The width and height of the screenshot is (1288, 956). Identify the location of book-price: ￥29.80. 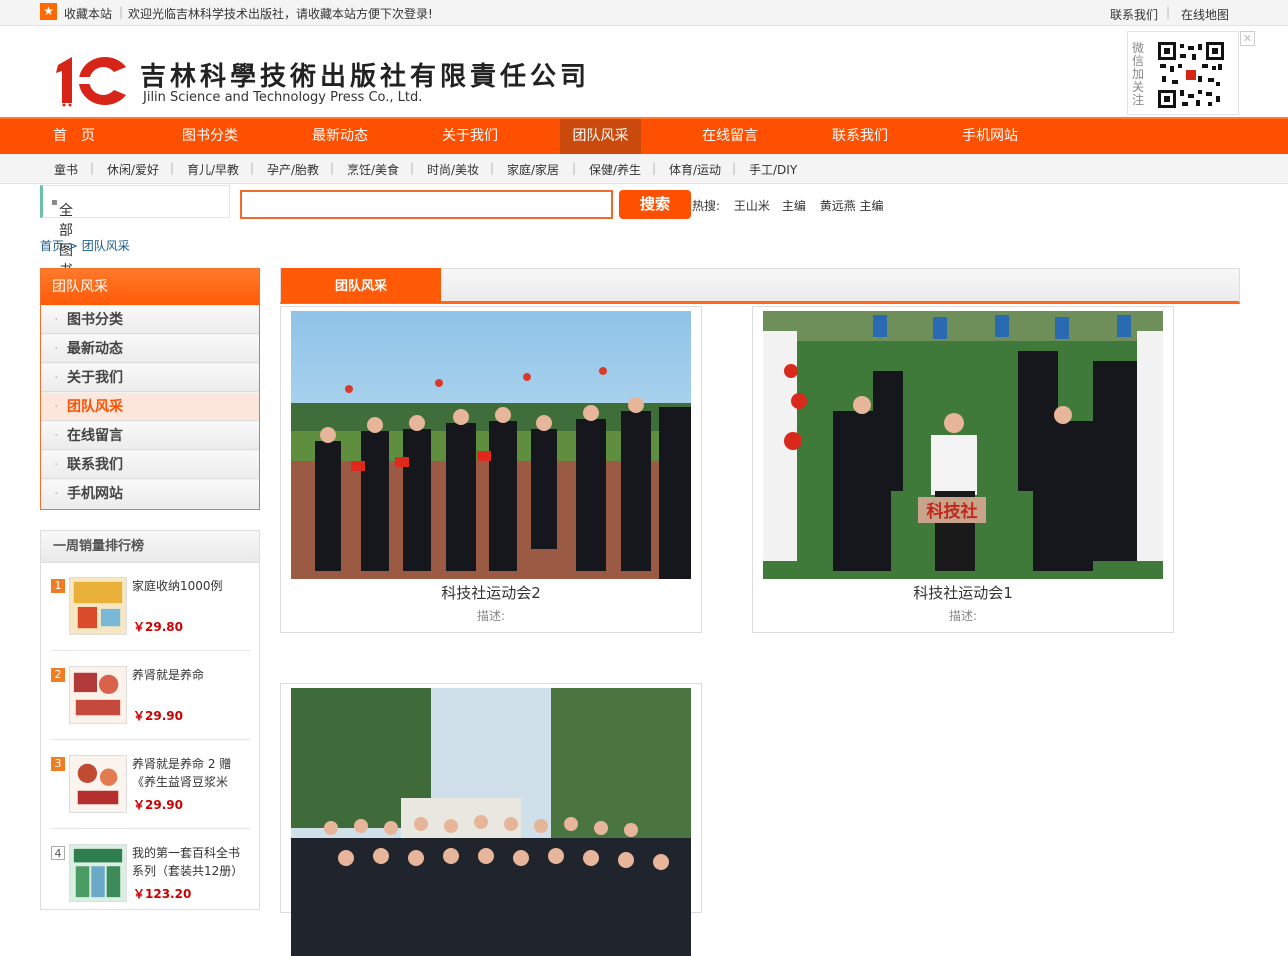
(158, 627).